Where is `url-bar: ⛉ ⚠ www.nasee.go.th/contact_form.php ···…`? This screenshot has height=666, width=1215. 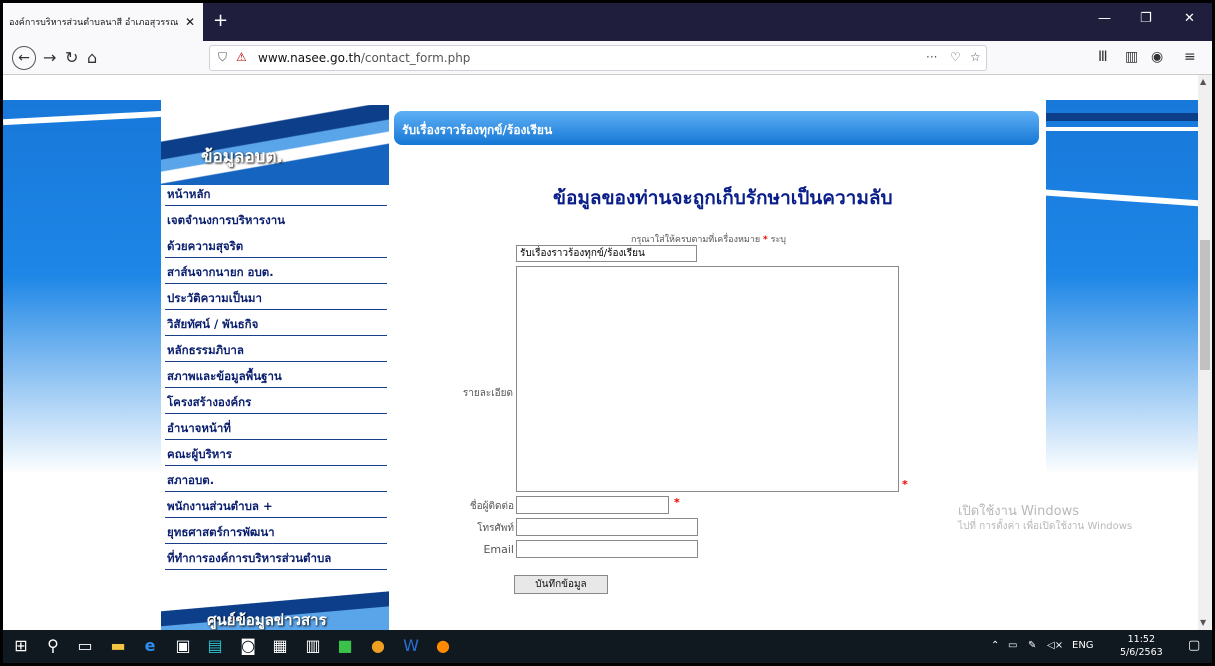
url-bar: ⛉ ⚠ www.nasee.go.th/contact_form.php ···… is located at coordinates (598, 58).